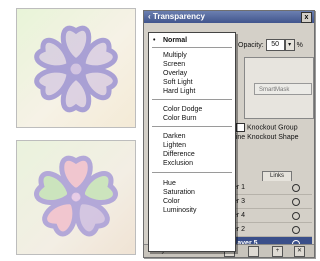  I want to click on menu-item-multiply: Multiply, so click(192, 55).